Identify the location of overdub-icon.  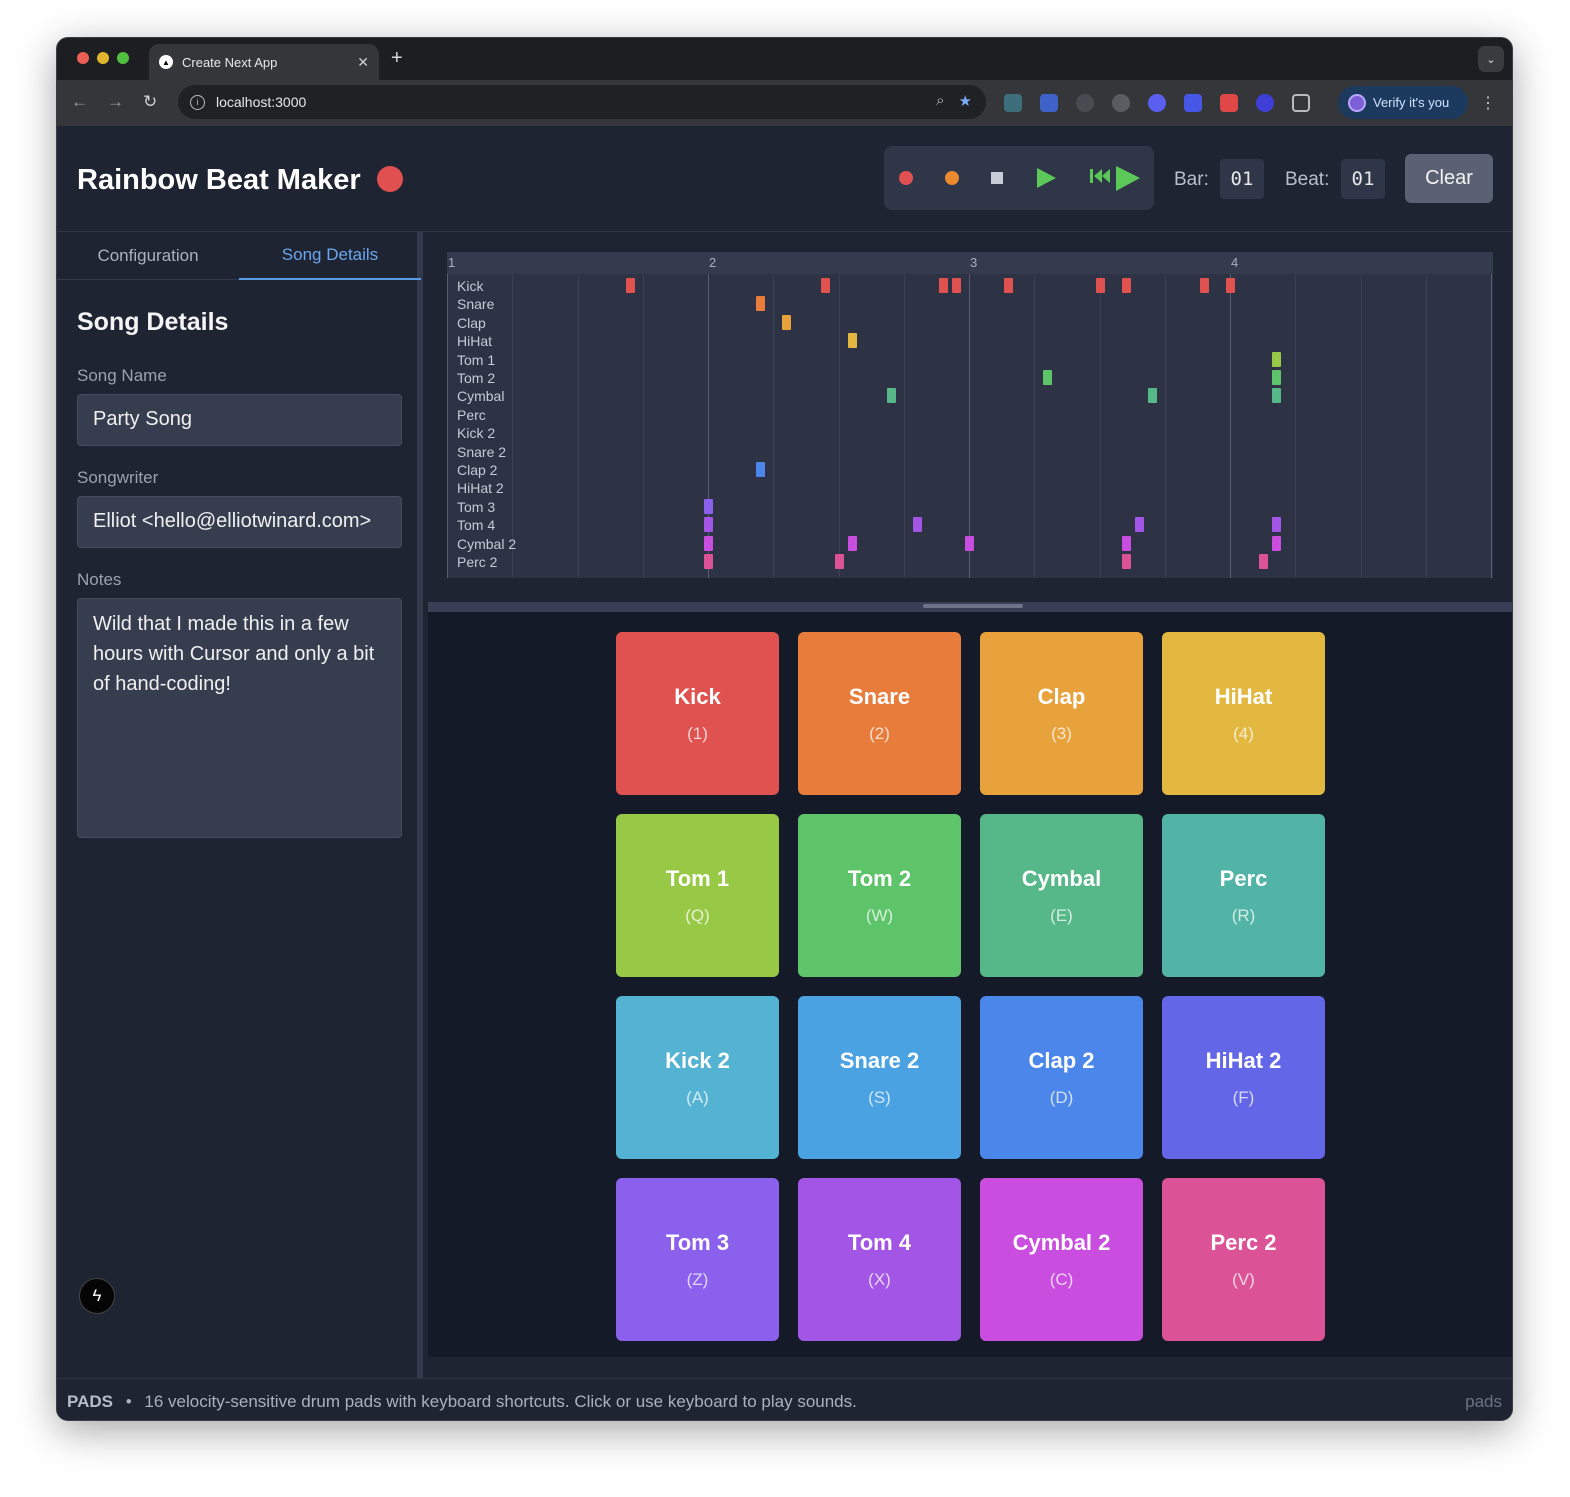
(952, 178).